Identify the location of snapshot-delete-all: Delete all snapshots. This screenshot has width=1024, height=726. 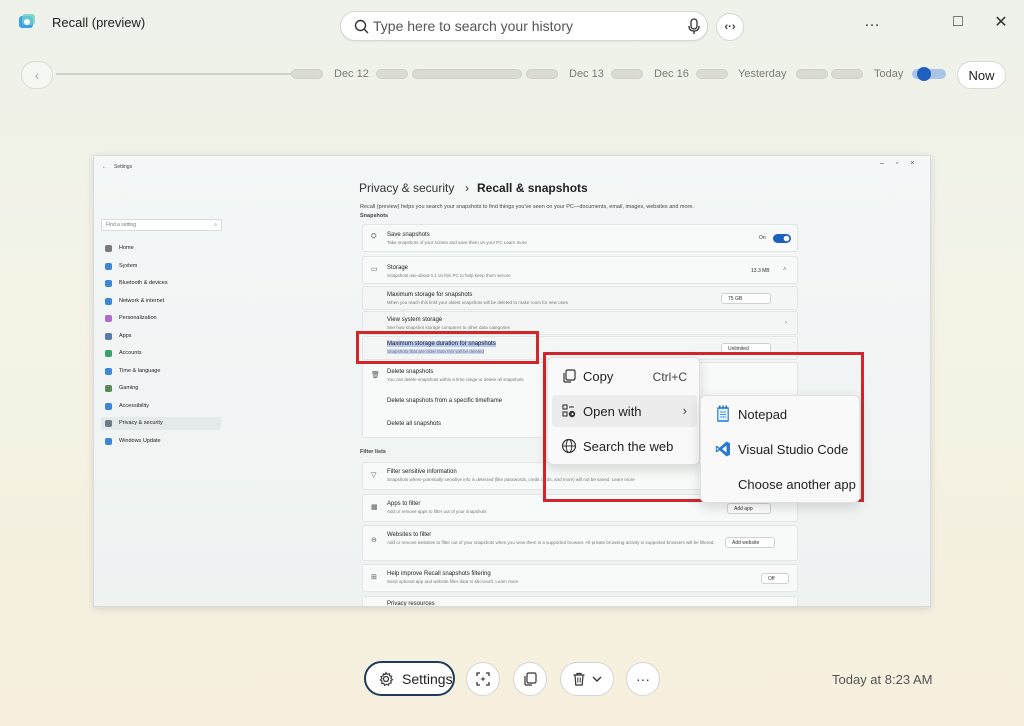
(414, 424).